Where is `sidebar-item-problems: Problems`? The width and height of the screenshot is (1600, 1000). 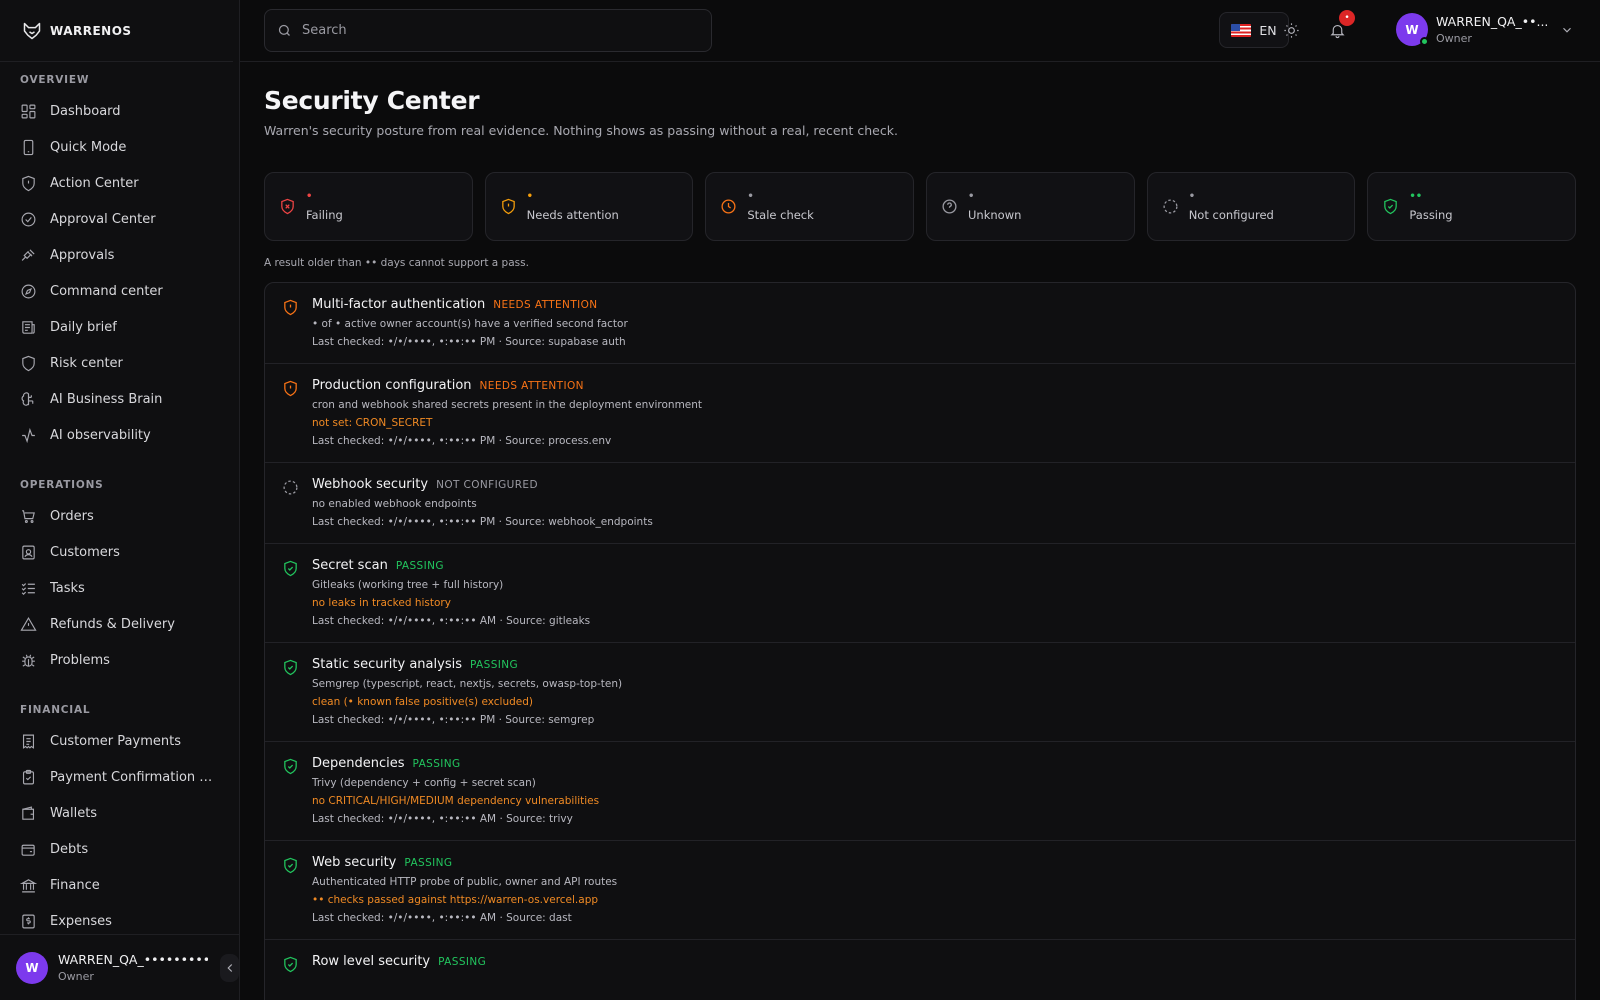
sidebar-item-problems: Problems is located at coordinates (119, 660).